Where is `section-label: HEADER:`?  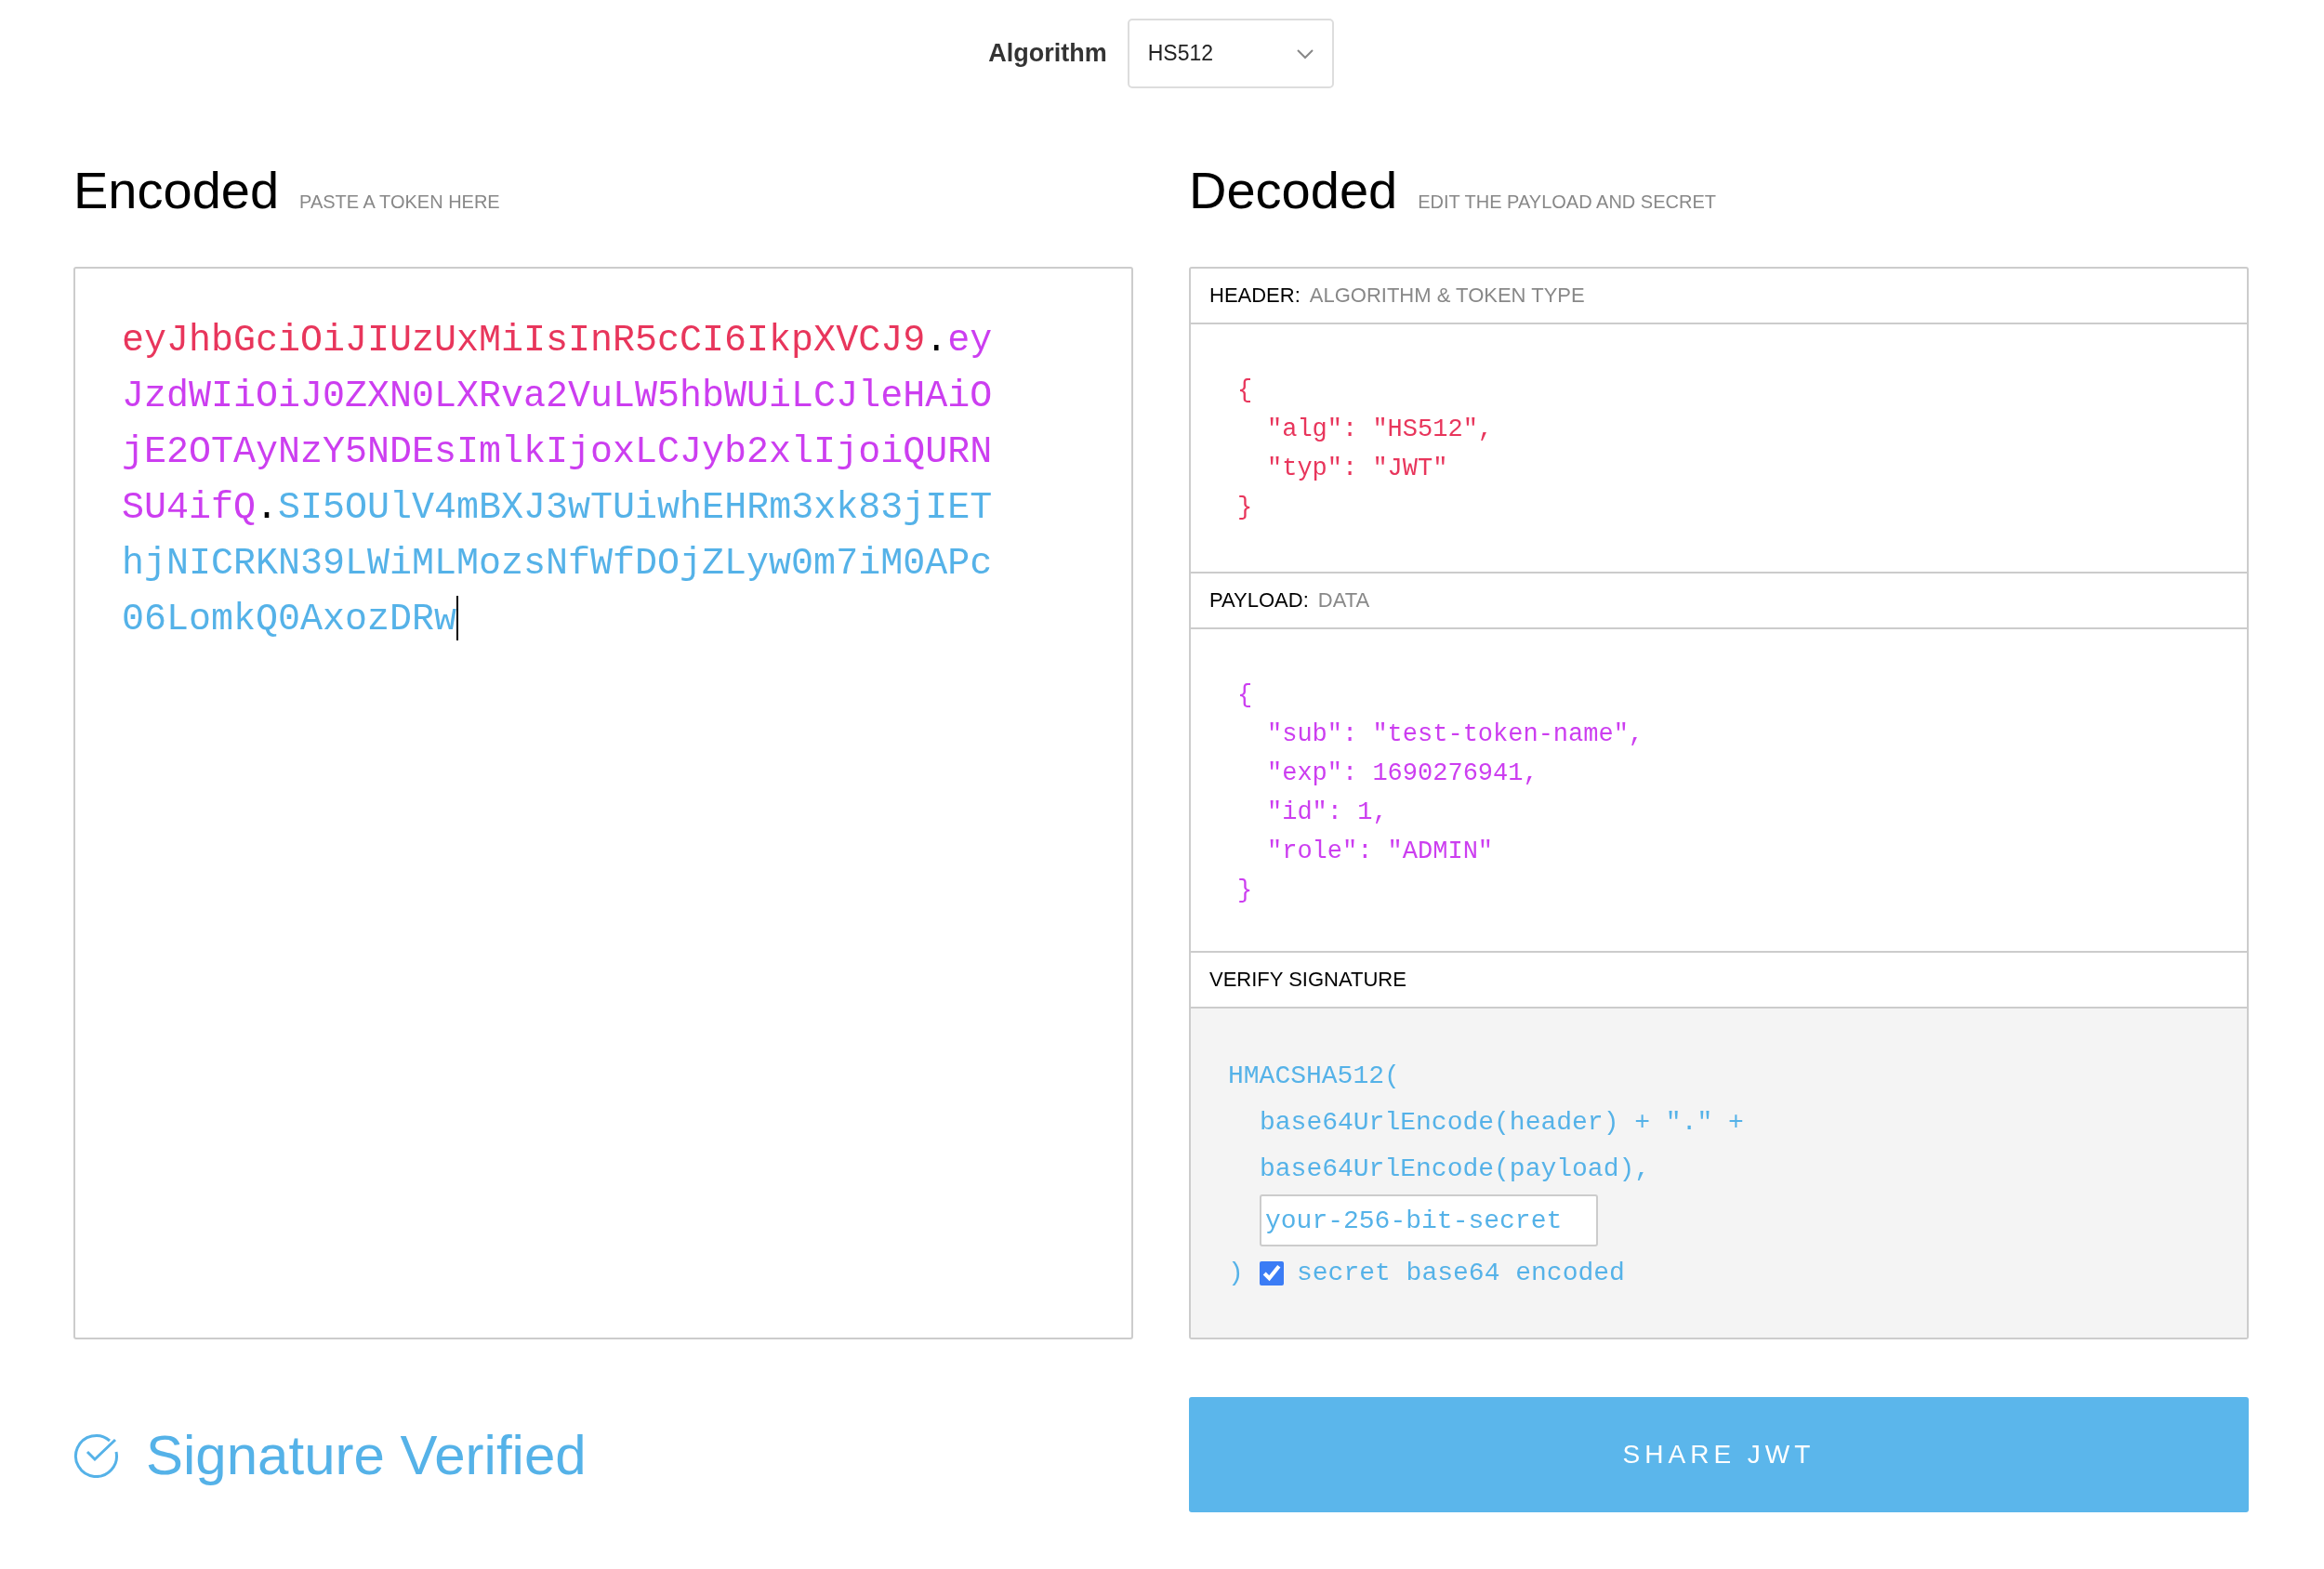
section-label: HEADER: is located at coordinates (1255, 295).